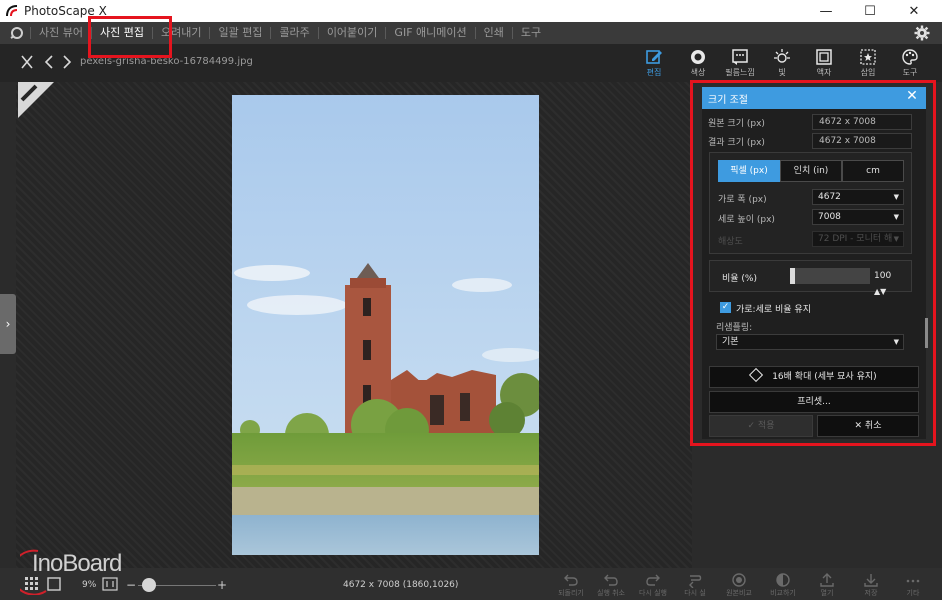 The image size is (942, 600). I want to click on tool-tools: 도구, so click(910, 64).